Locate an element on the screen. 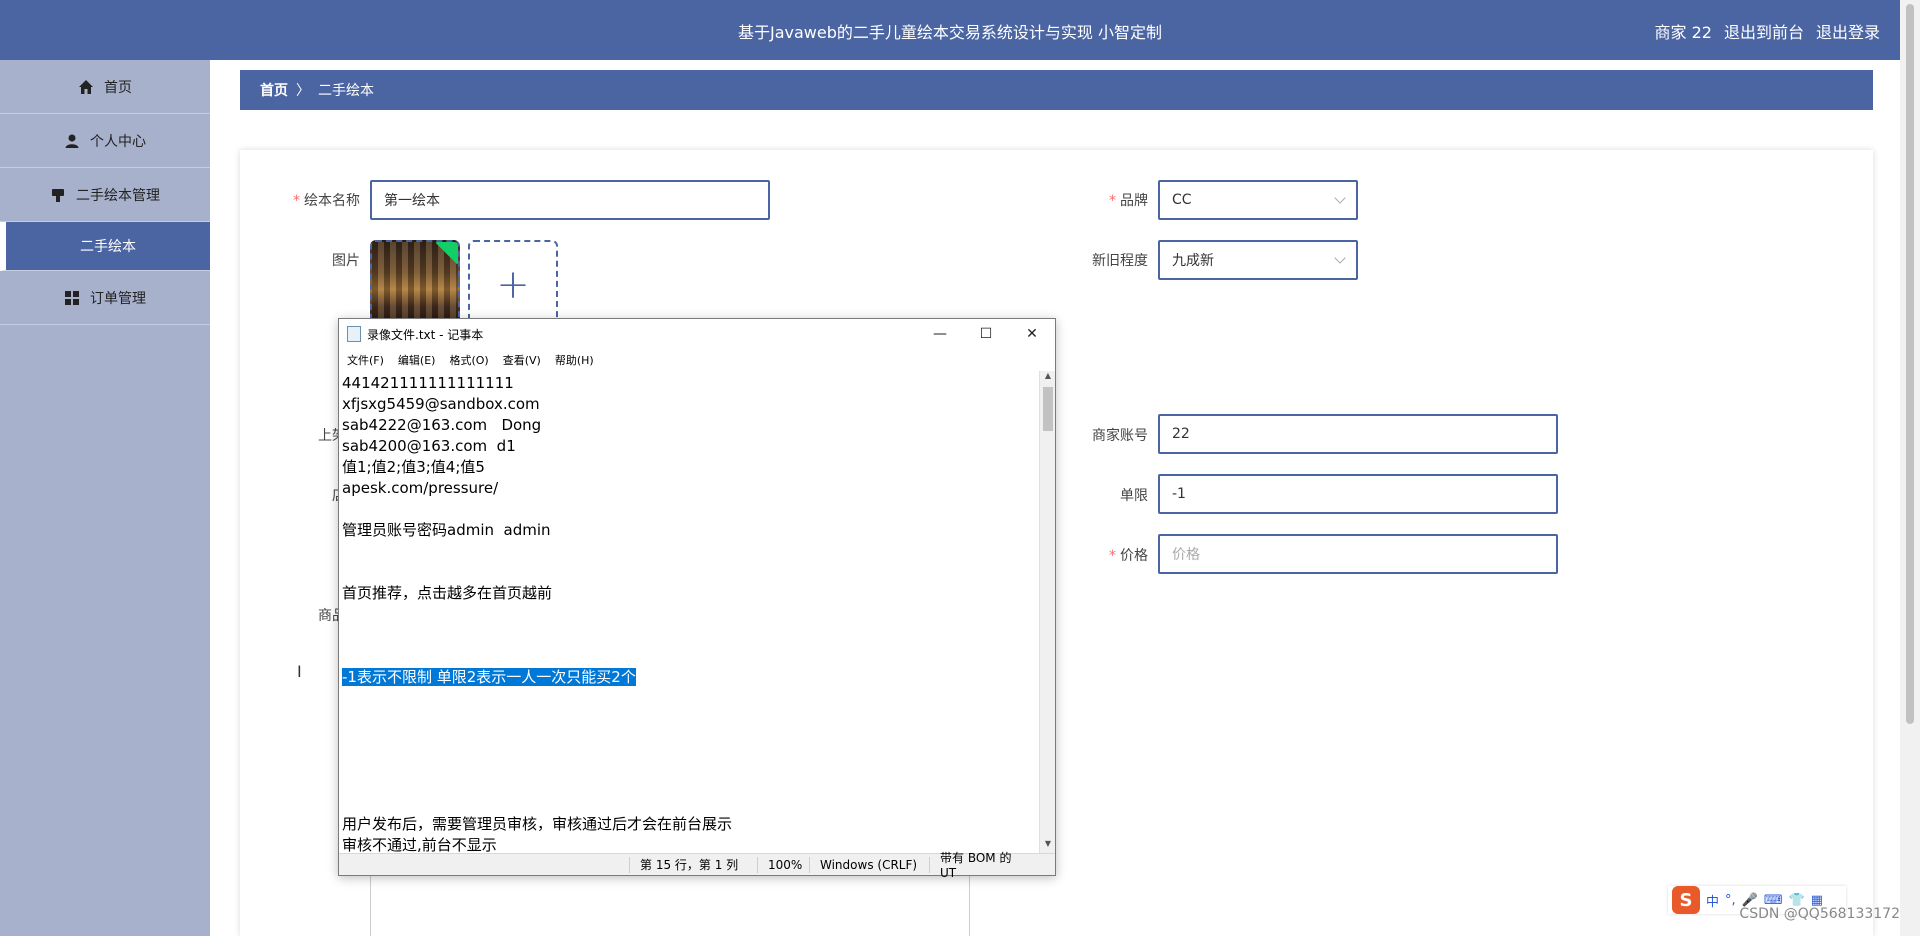  notepad-line: sab4200@163.com d1 is located at coordinates (429, 446).